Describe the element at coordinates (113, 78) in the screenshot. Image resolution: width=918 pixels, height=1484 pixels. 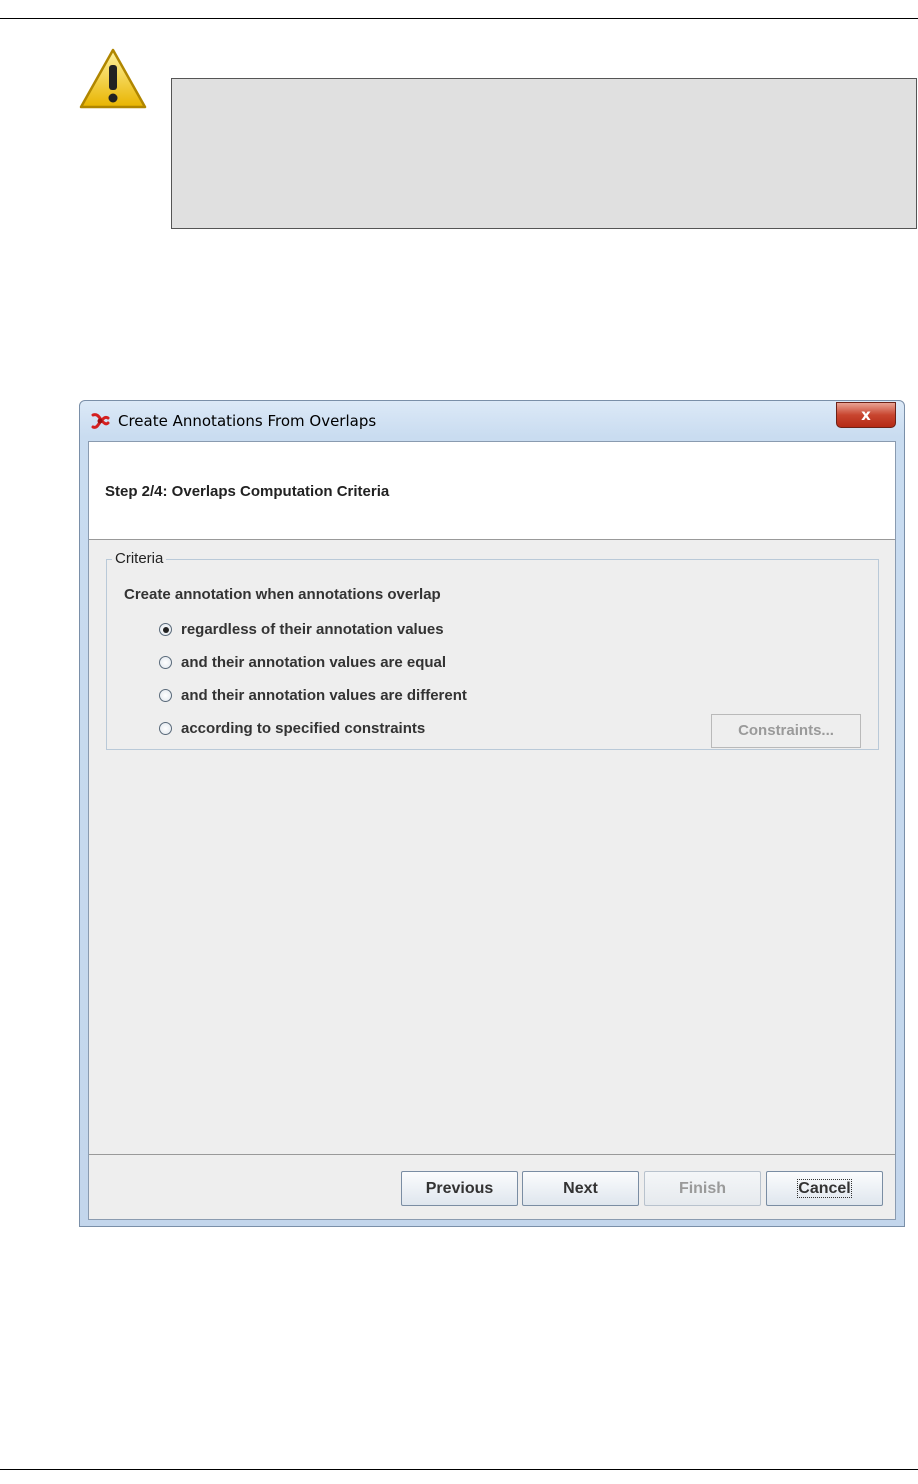
I see `warning-icon` at that location.